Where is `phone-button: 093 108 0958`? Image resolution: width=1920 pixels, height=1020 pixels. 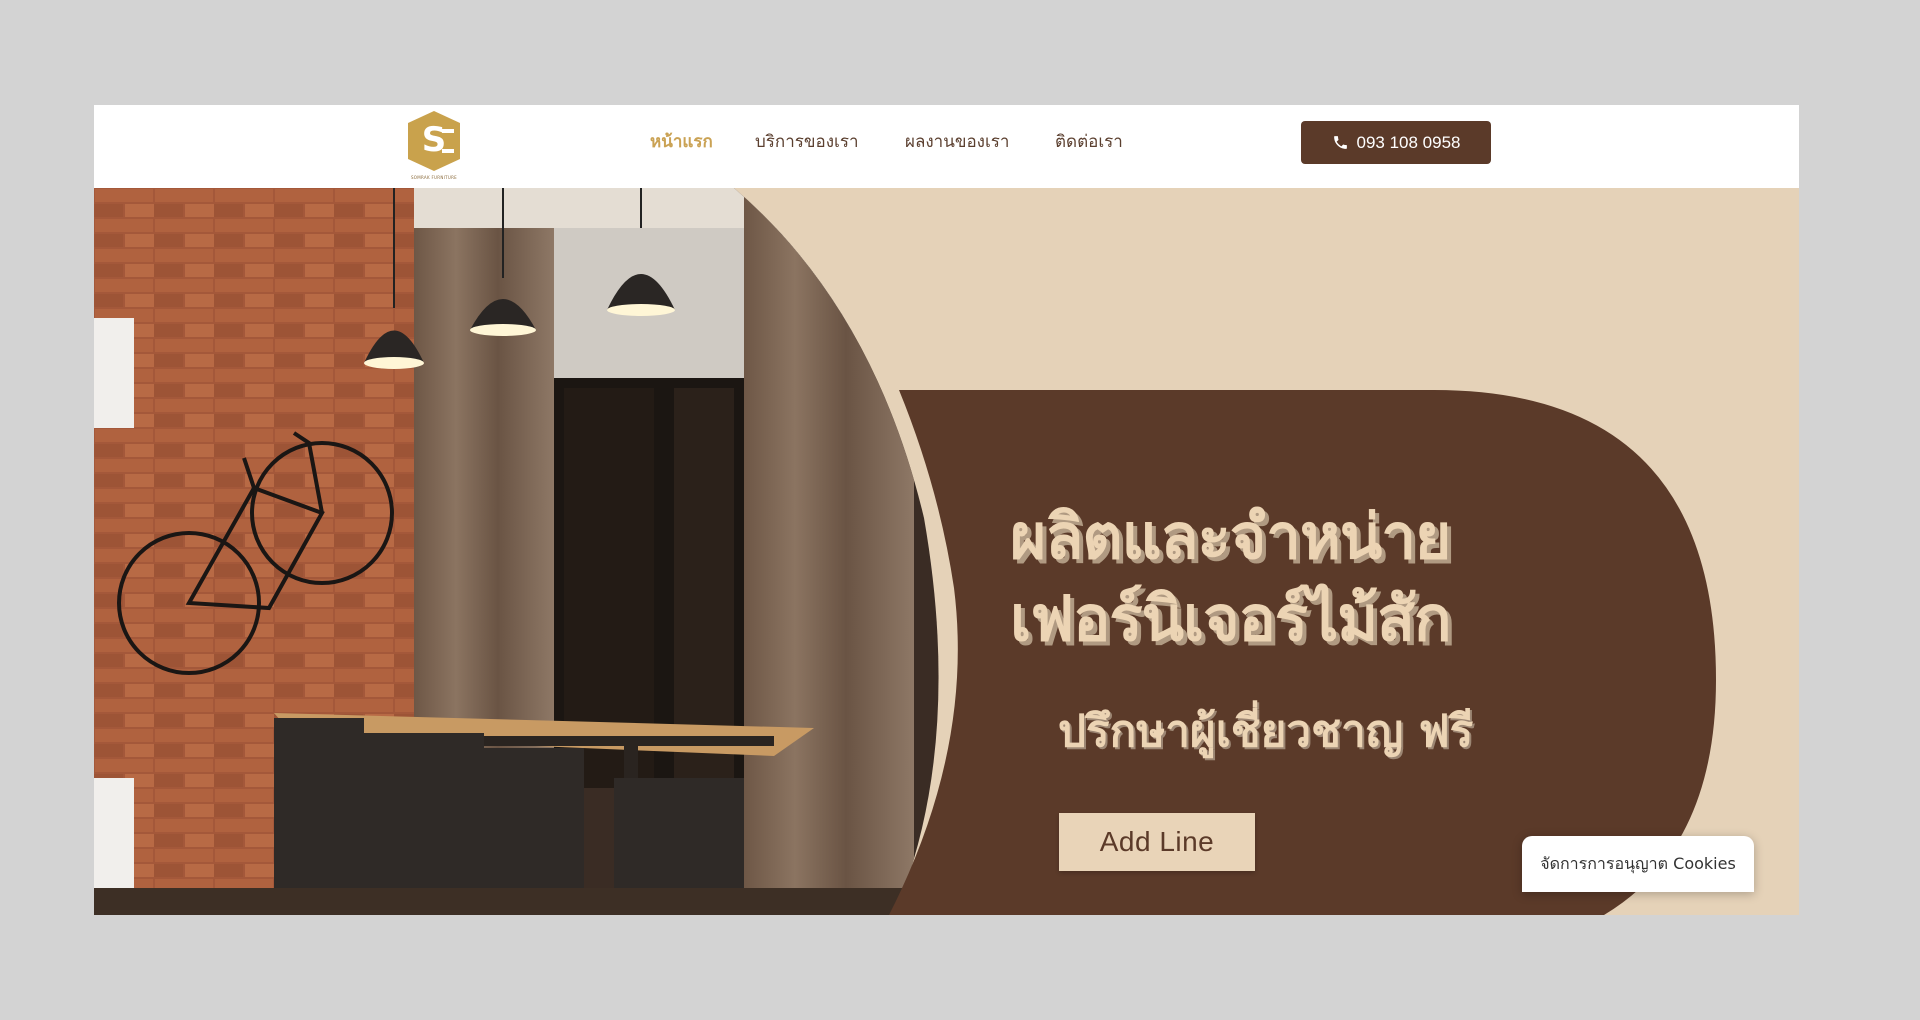
phone-button: 093 108 0958 is located at coordinates (1396, 142).